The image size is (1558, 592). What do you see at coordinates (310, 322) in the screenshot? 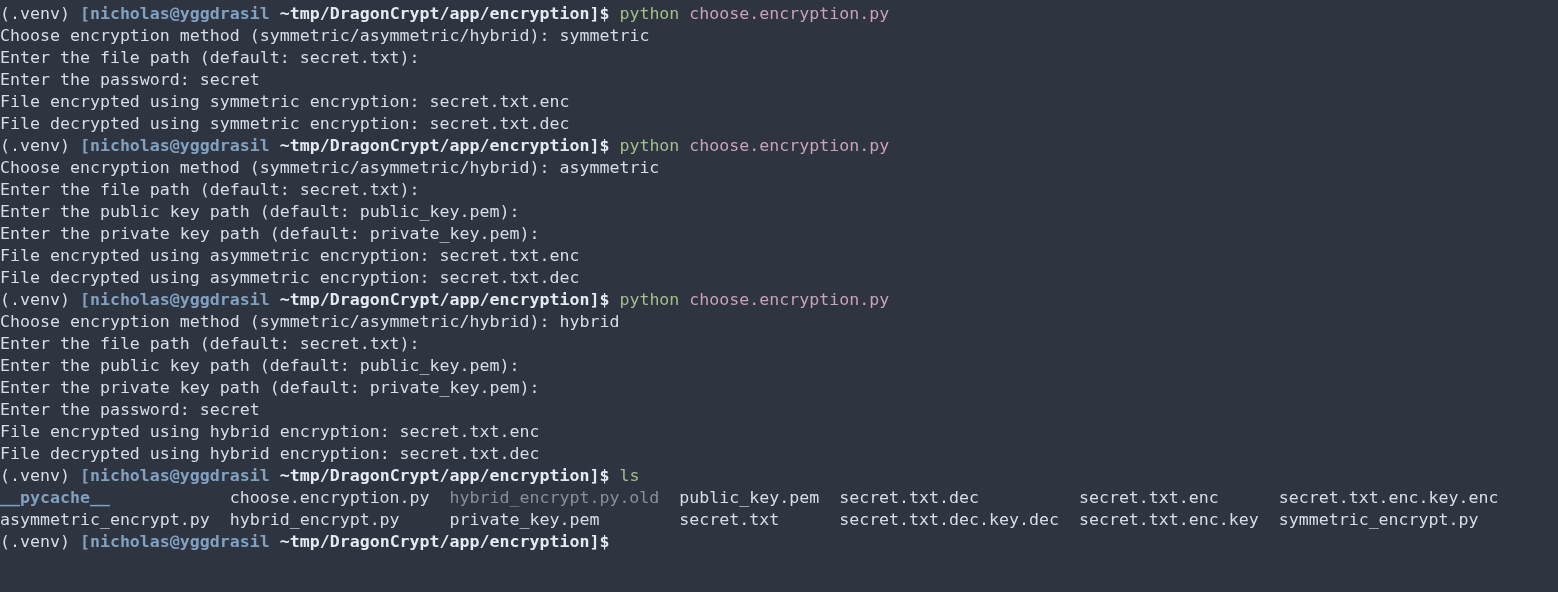
I see `output-line: Choose encryption method (symmetric/asymmetric/hybrid): hybrid` at bounding box center [310, 322].